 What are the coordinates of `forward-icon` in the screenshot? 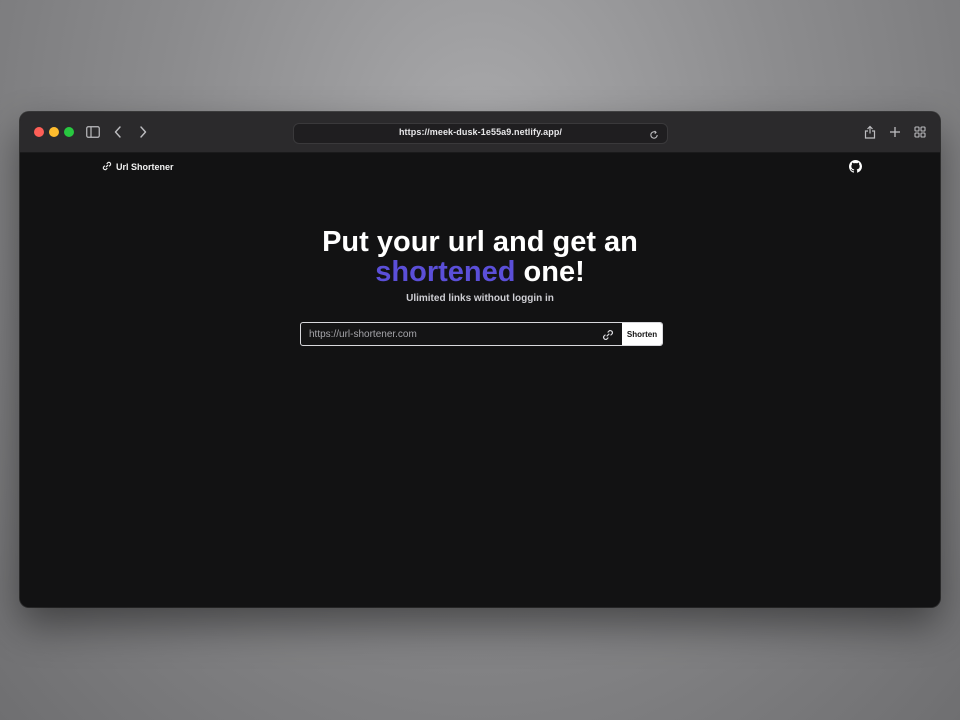 It's located at (143, 132).